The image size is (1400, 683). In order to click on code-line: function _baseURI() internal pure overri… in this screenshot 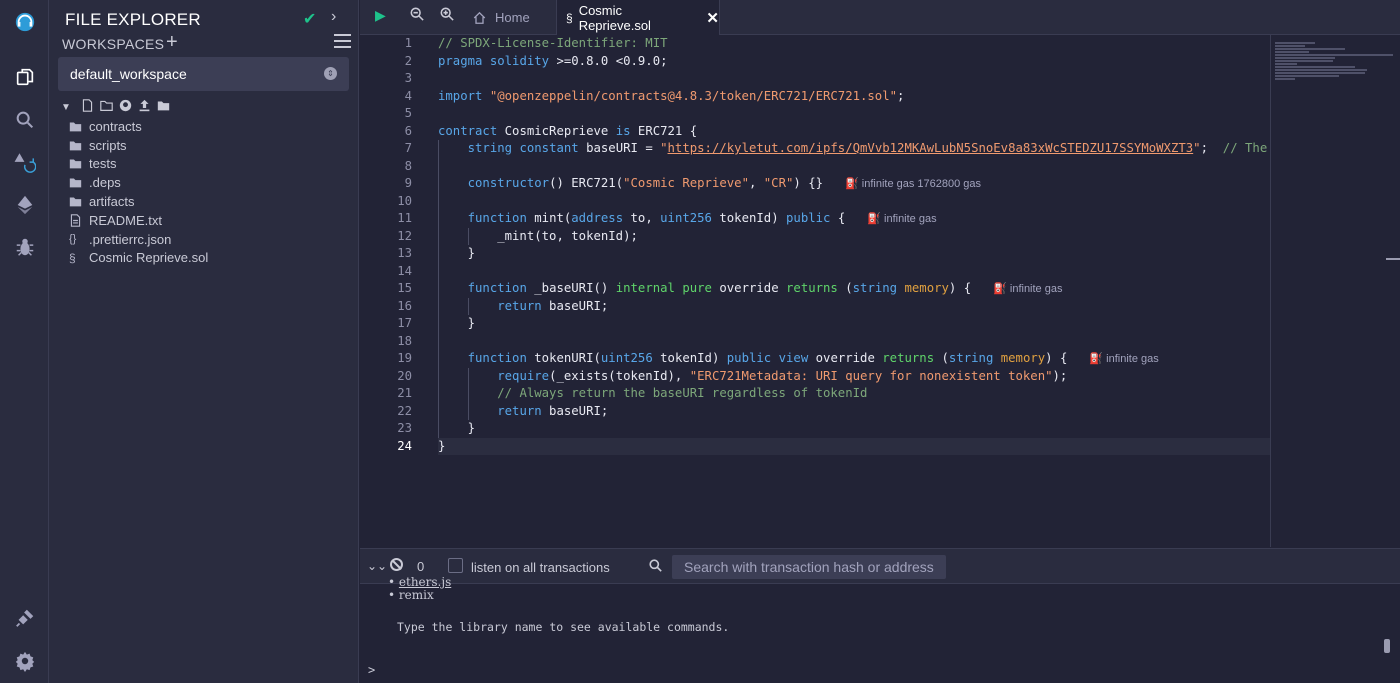, I will do `click(854, 289)`.